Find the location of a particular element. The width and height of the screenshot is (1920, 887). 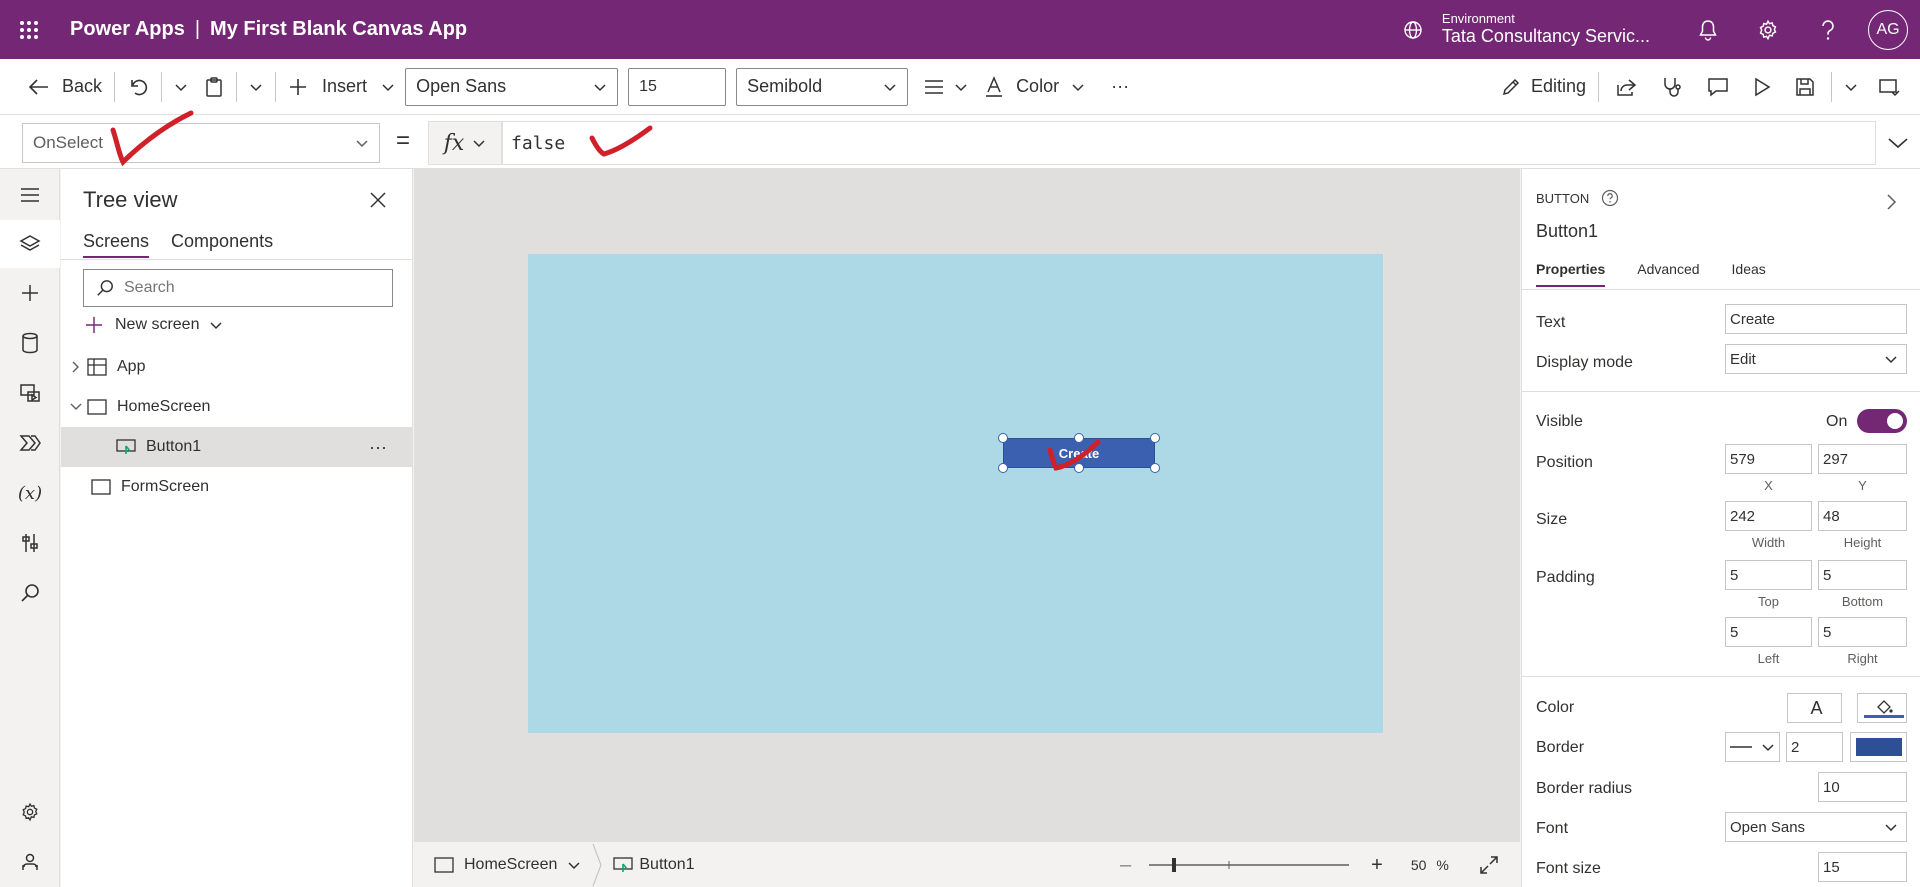

tab-components: Components is located at coordinates (222, 244).